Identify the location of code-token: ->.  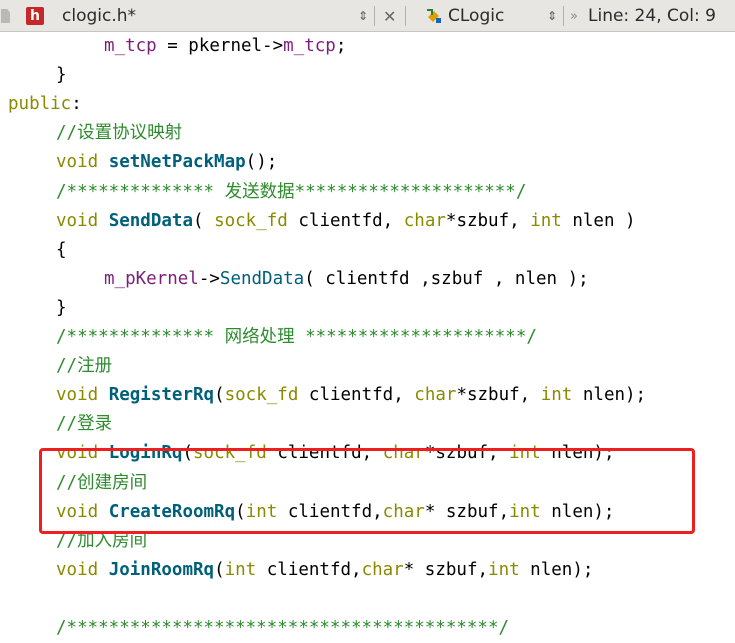
(209, 278).